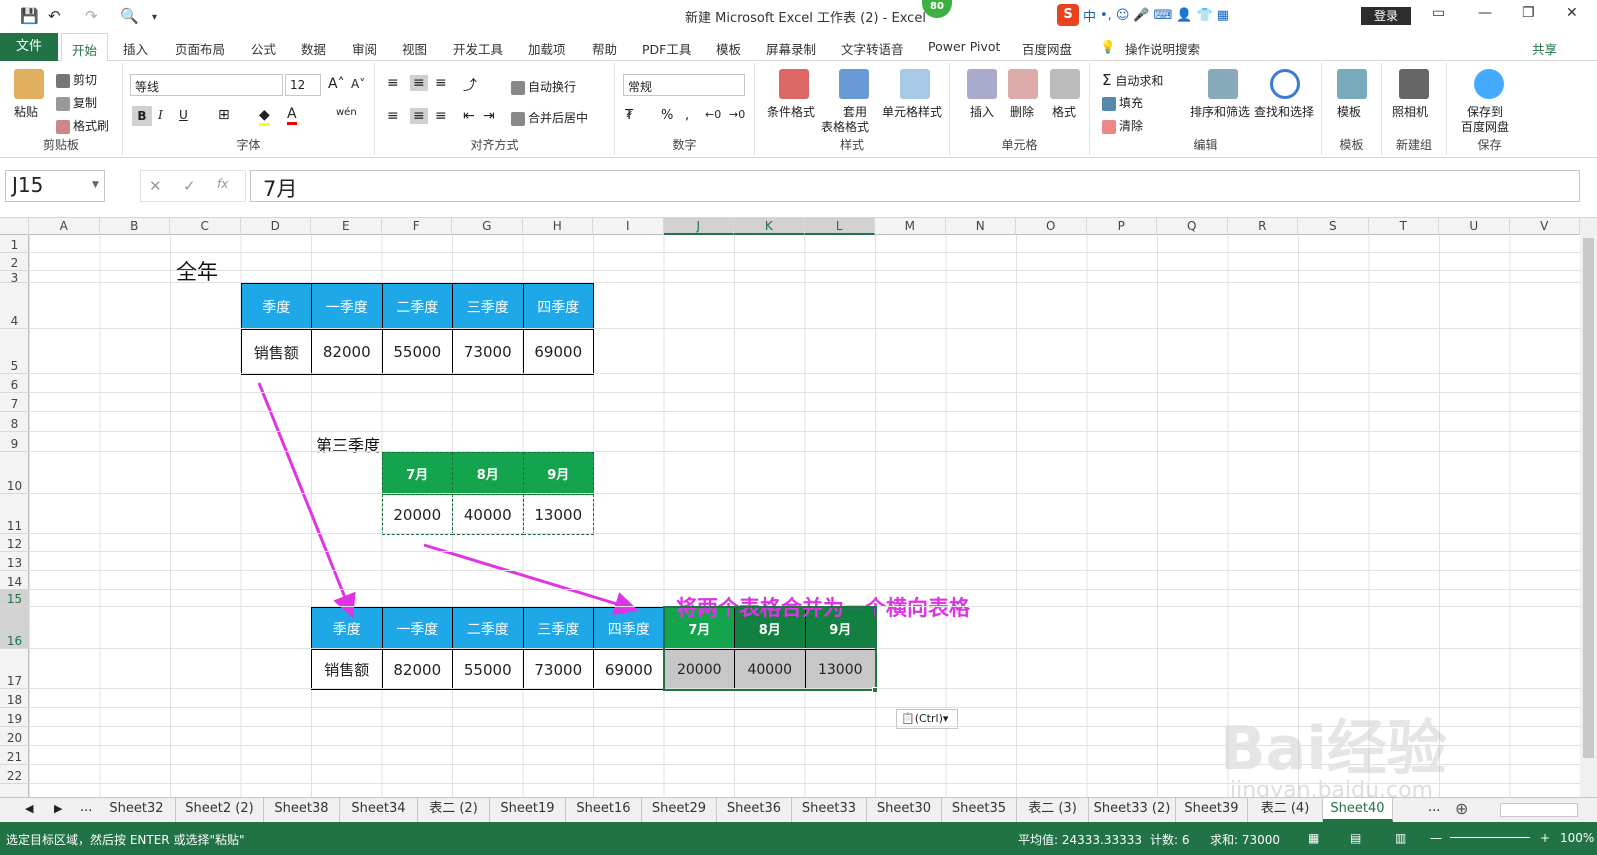  Describe the element at coordinates (1205, 15) in the screenshot. I see `ime-skin-icon: 👕` at that location.